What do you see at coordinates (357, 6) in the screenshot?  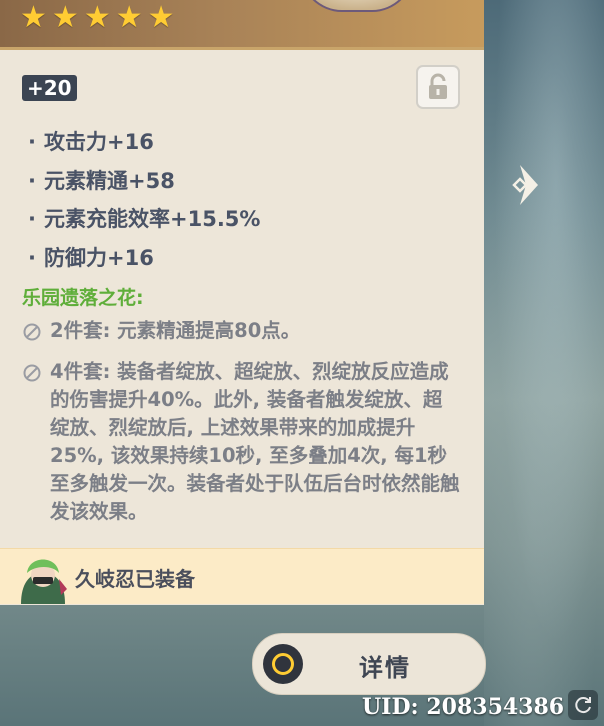 I see `artifact-image` at bounding box center [357, 6].